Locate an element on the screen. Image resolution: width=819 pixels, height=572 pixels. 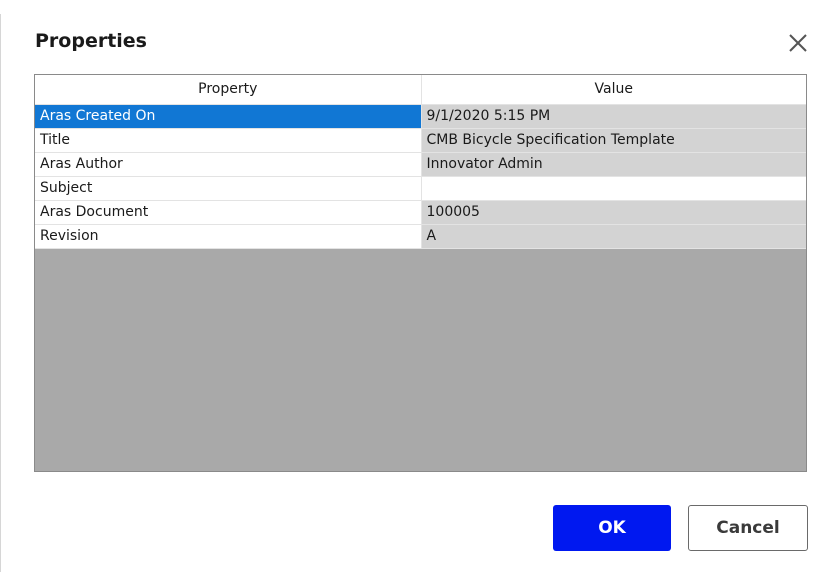
property-cell: Aras Author is located at coordinates (228, 164).